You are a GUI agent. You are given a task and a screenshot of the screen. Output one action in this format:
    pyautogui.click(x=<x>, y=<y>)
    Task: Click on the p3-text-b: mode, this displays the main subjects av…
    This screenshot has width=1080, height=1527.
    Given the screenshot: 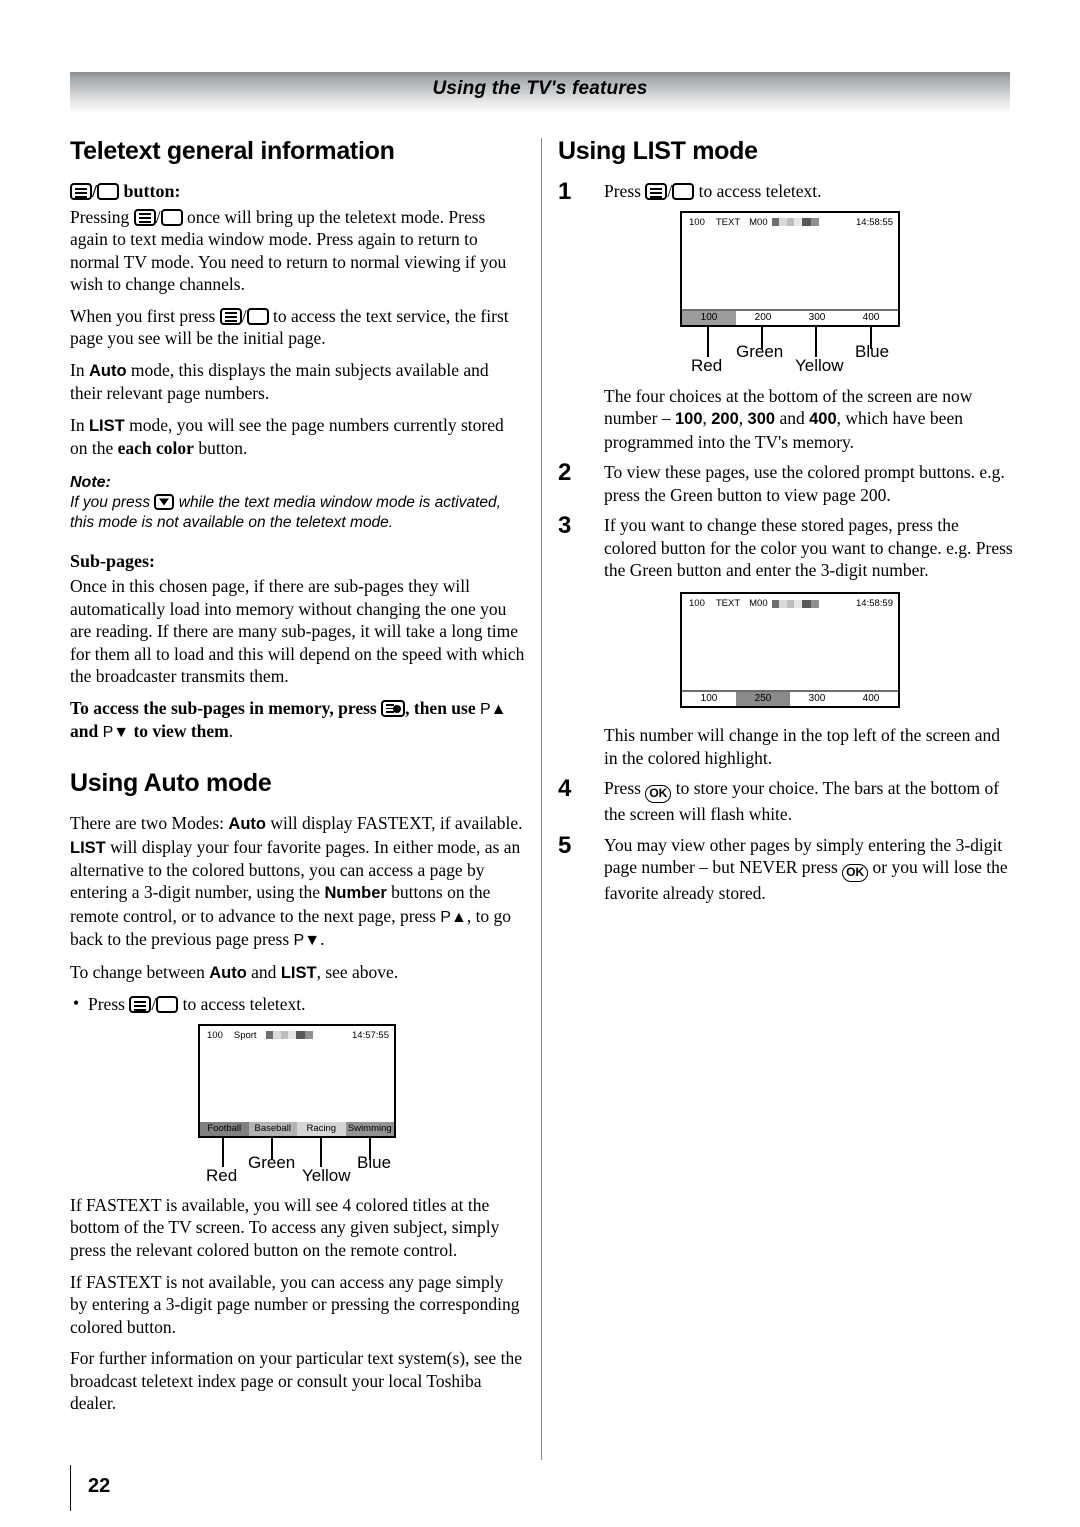 What is the action you would take?
    pyautogui.click(x=279, y=382)
    